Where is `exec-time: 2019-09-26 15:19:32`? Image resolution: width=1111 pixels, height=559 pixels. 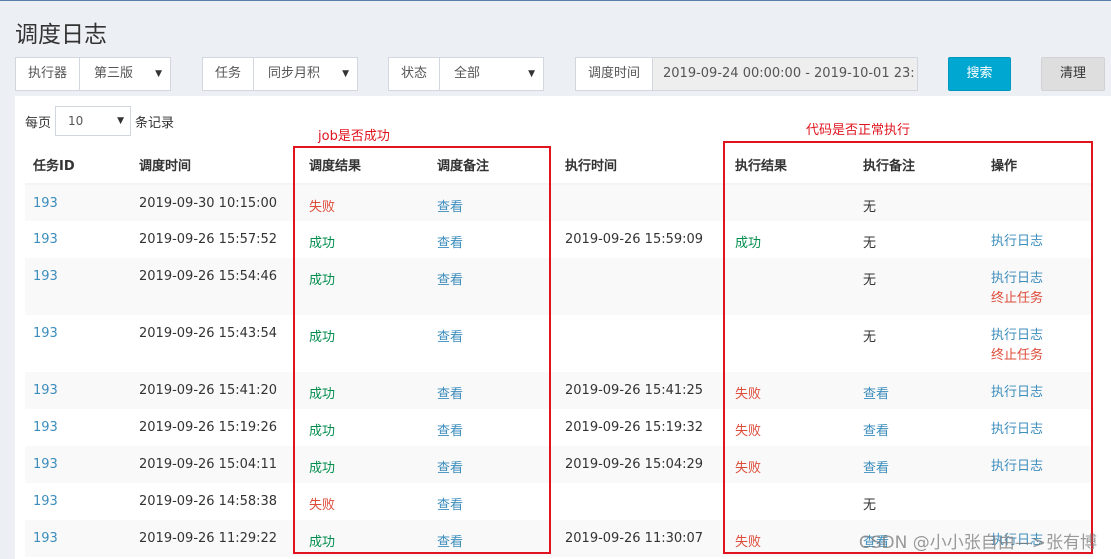
exec-time: 2019-09-26 15:19:32 is located at coordinates (634, 427).